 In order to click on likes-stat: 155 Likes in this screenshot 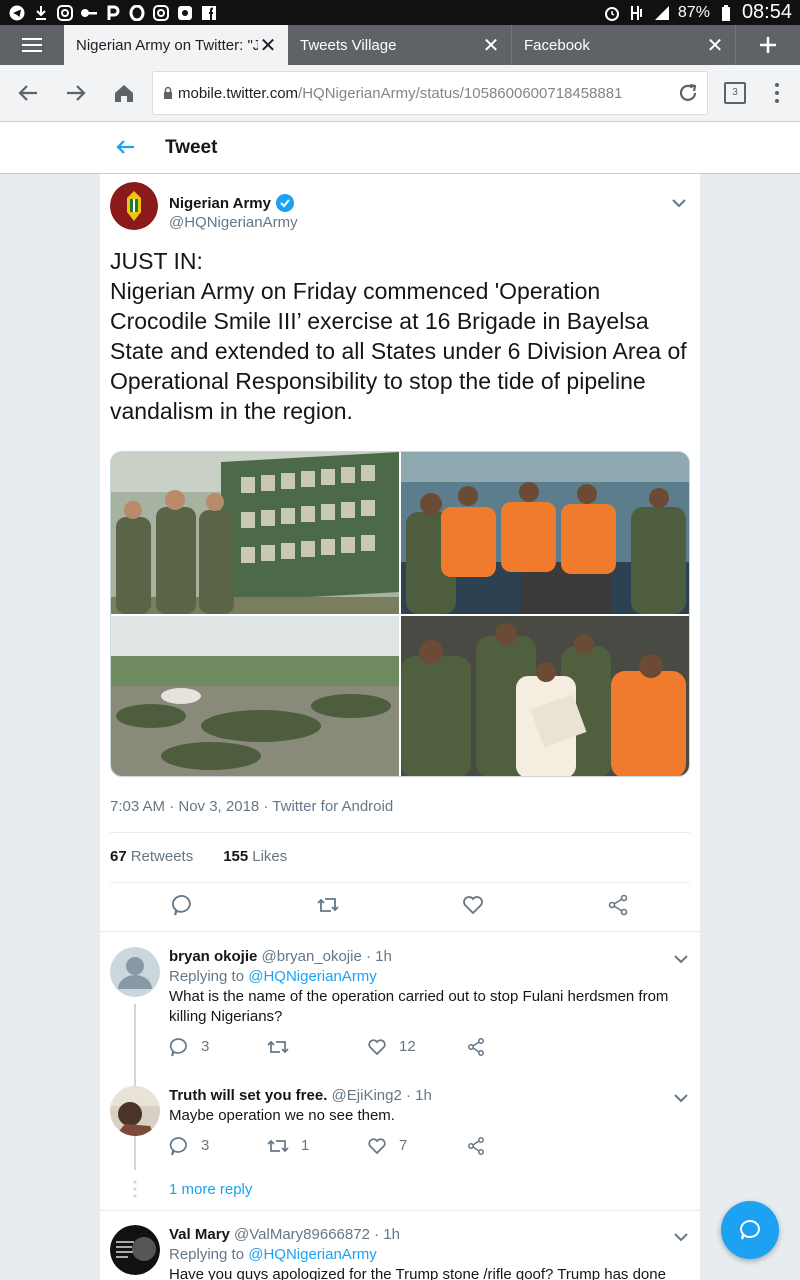, I will do `click(255, 856)`.